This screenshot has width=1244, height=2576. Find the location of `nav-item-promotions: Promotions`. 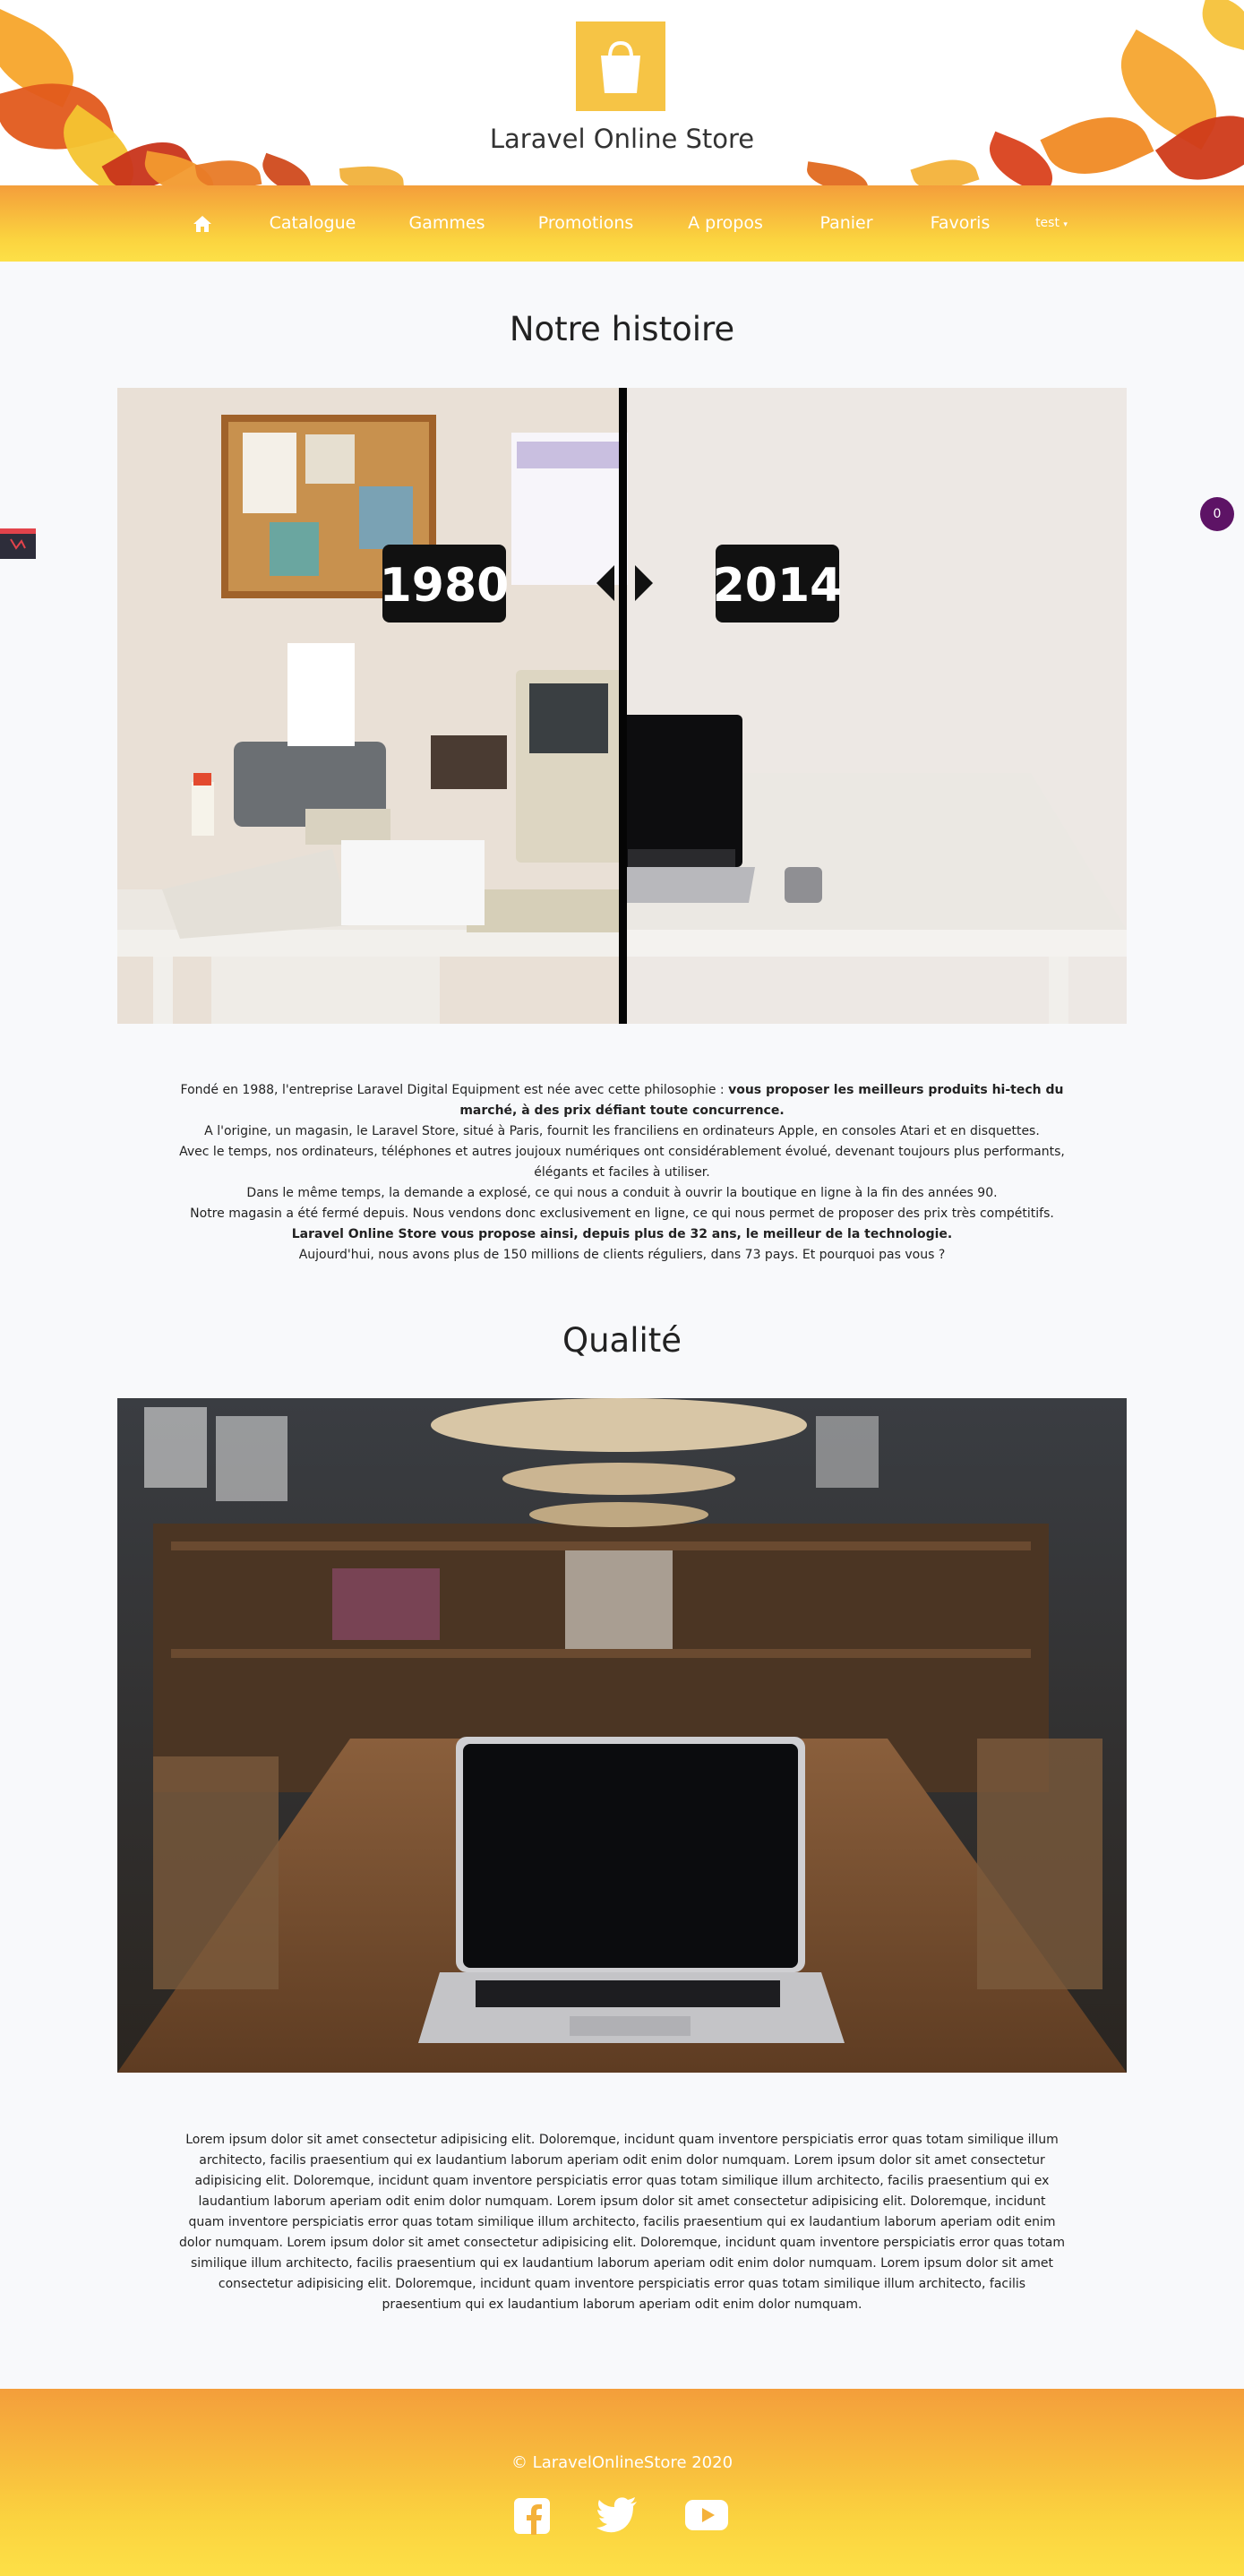

nav-item-promotions: Promotions is located at coordinates (586, 223).